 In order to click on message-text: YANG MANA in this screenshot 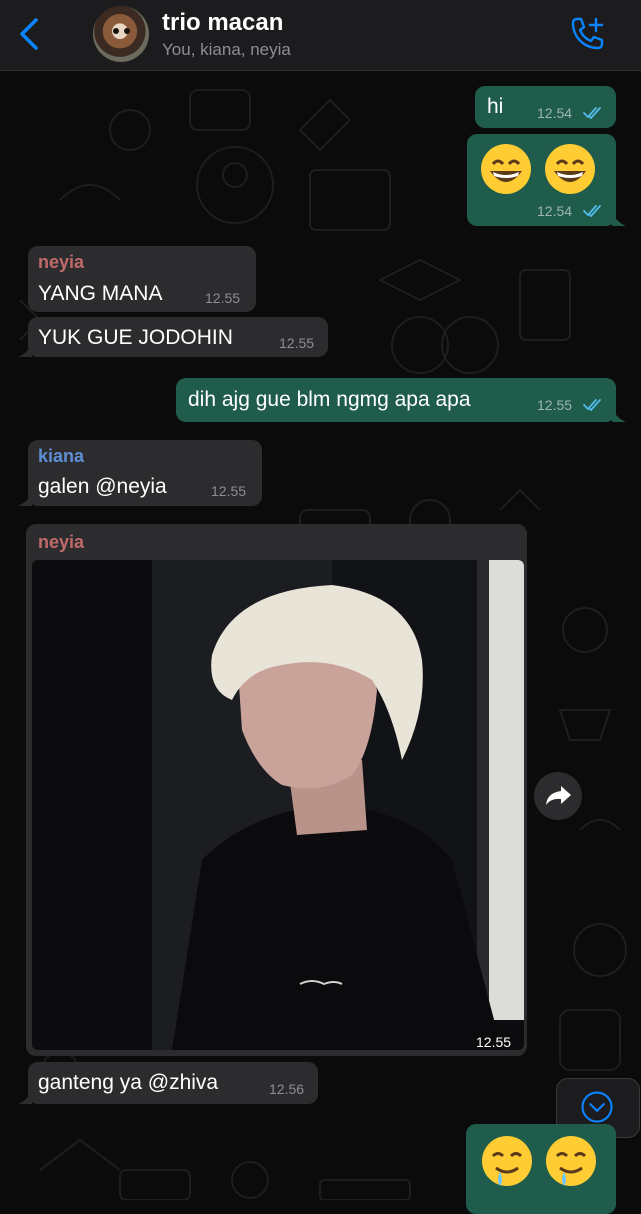, I will do `click(100, 293)`.